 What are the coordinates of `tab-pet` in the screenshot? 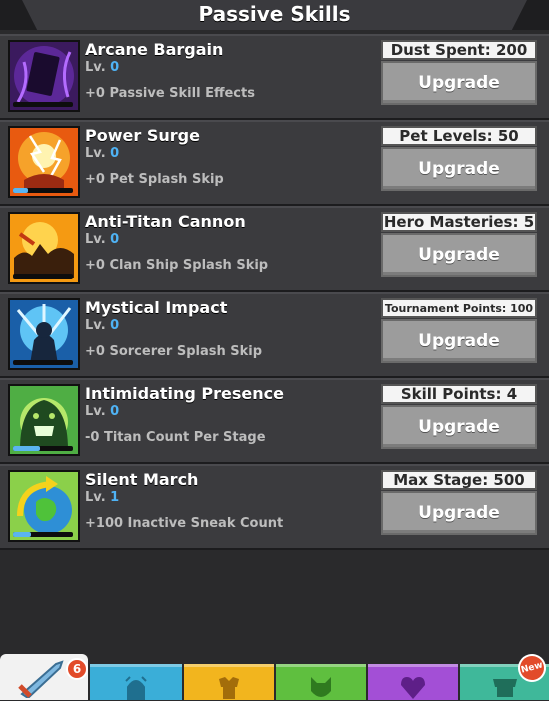 It's located at (321, 682).